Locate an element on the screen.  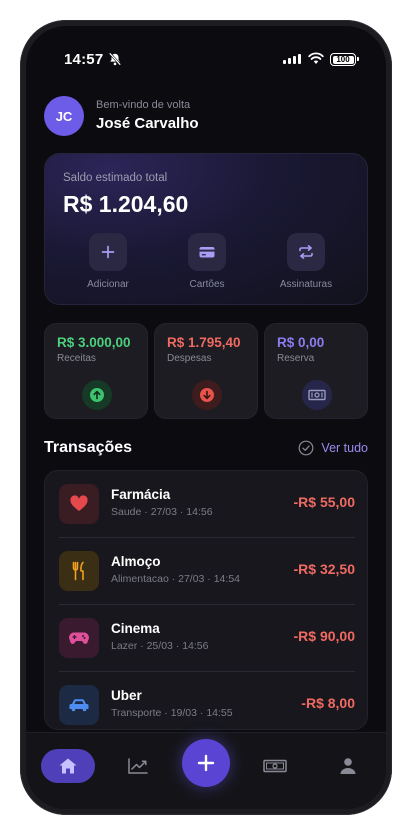
transaction-amount: -R$ 8,00 is located at coordinates (328, 703).